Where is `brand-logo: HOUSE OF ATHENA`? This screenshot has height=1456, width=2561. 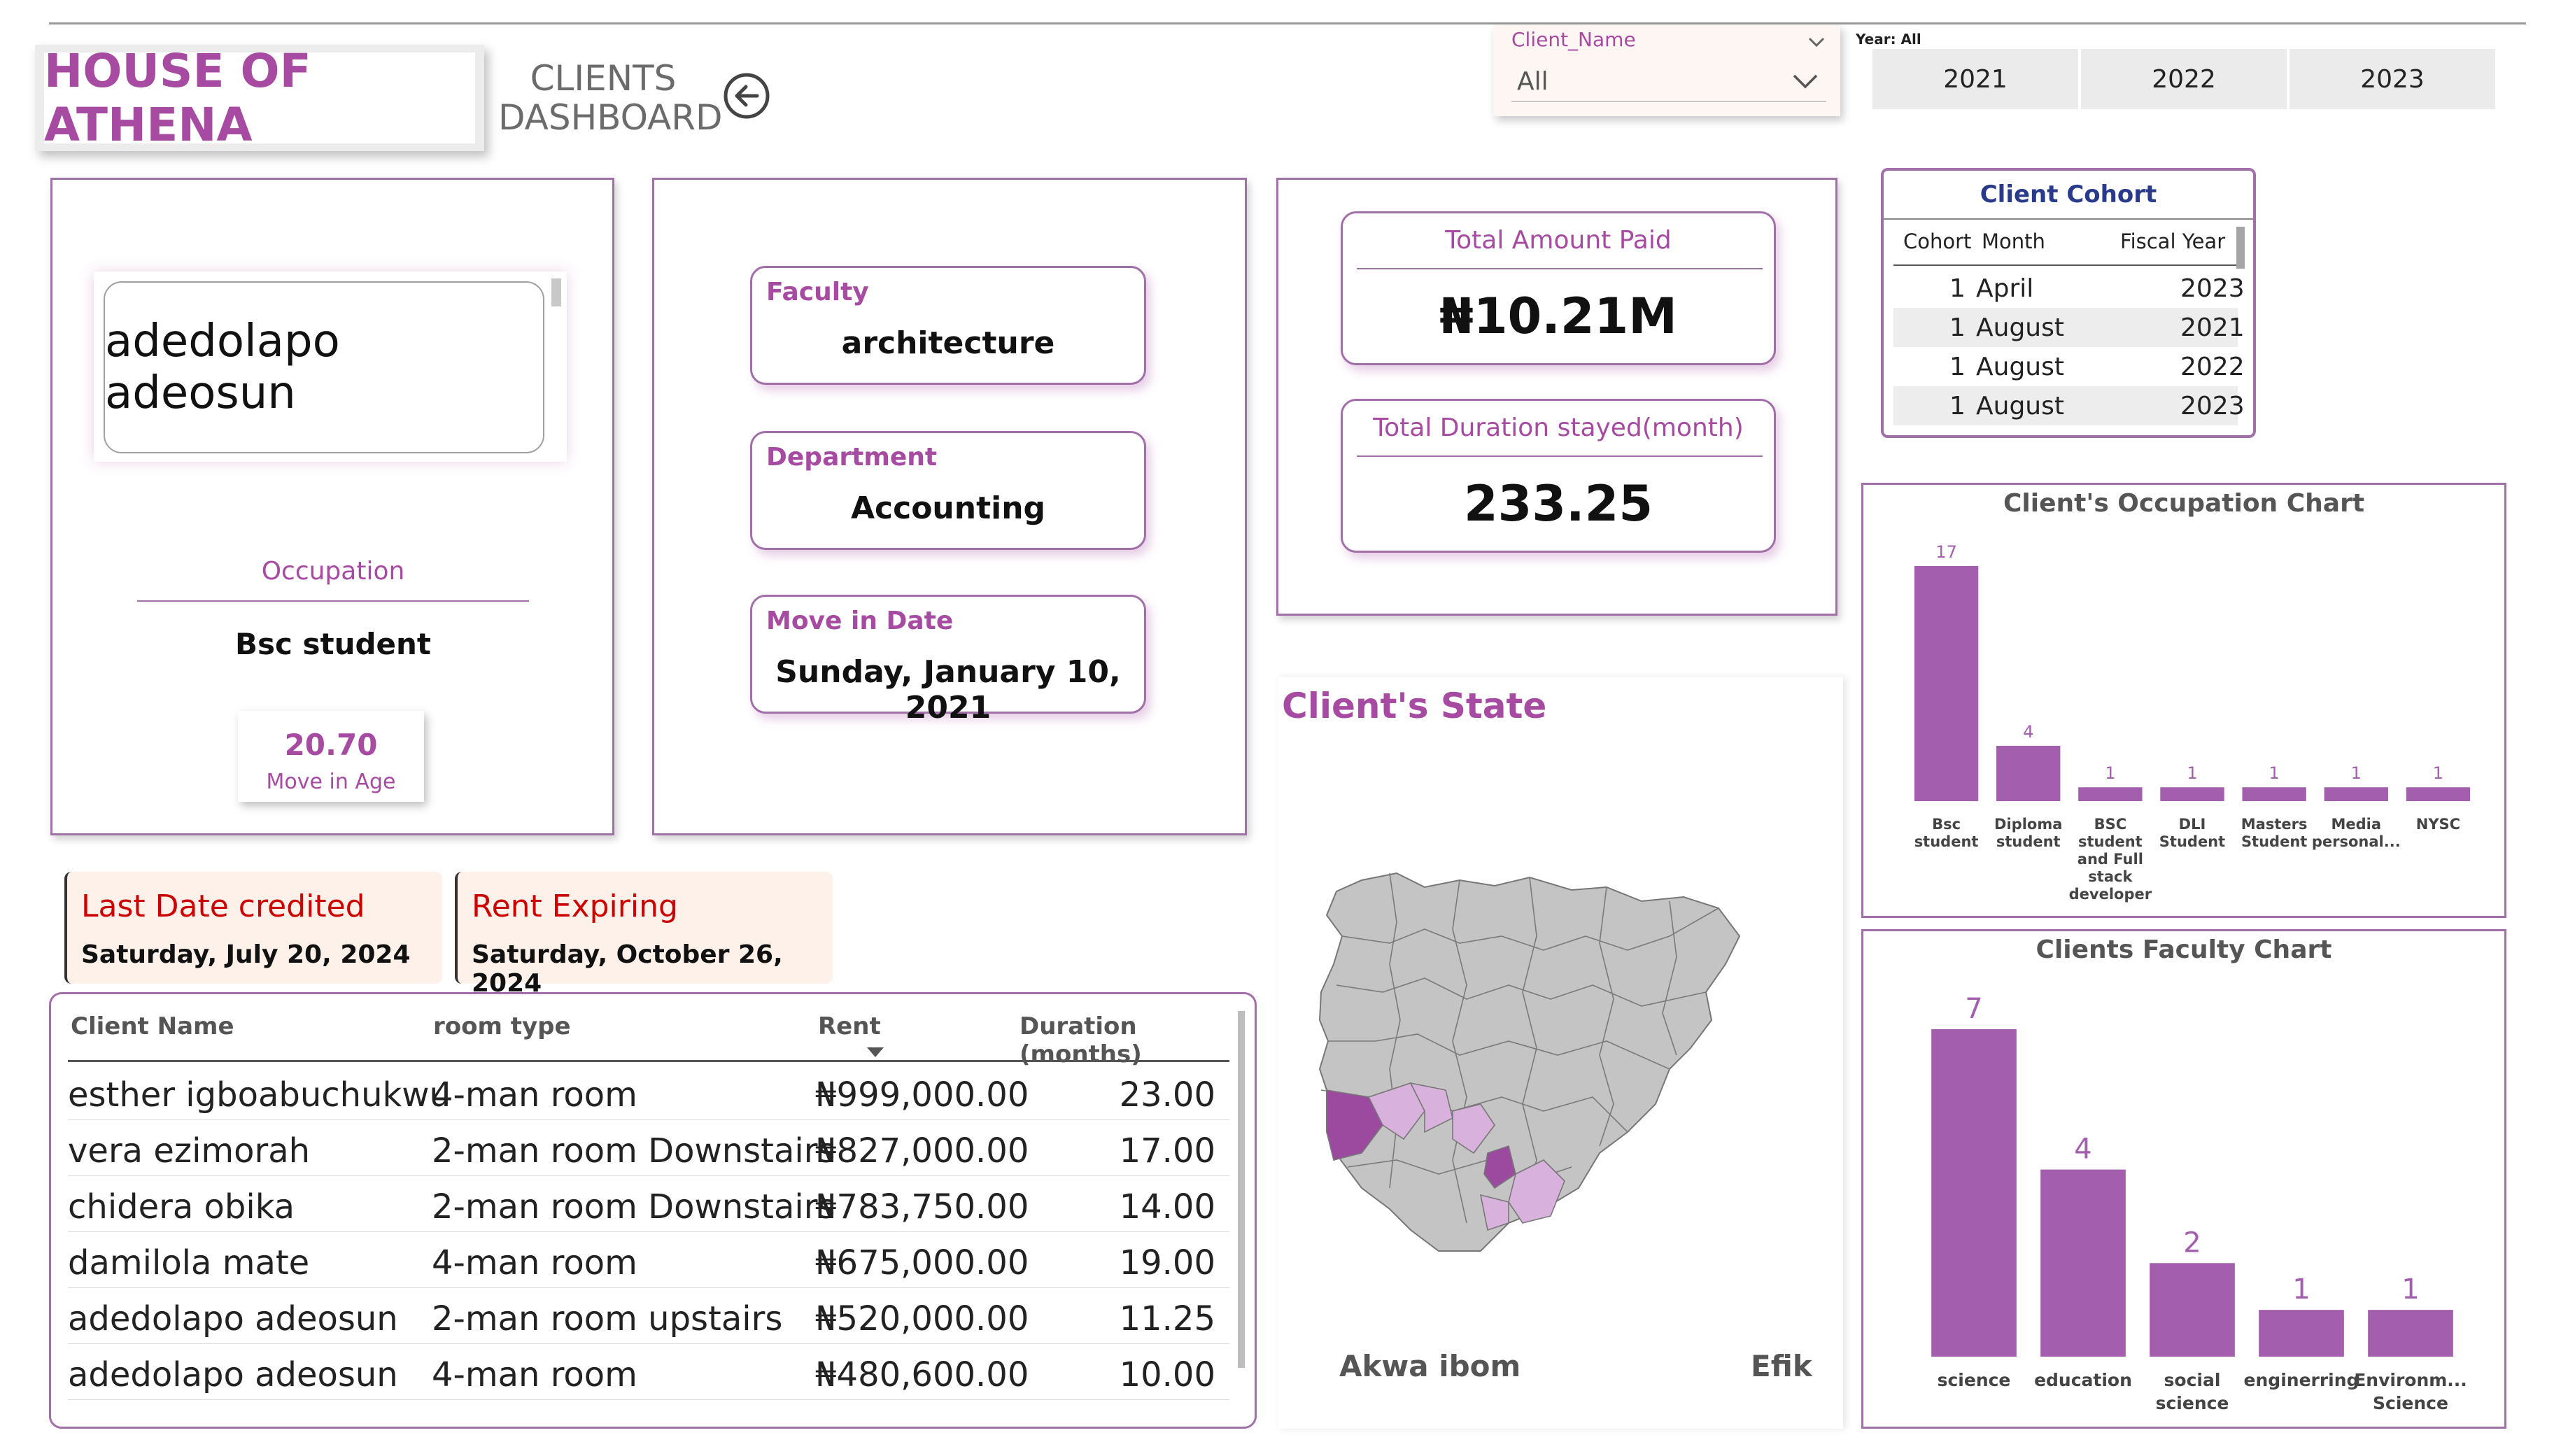
brand-logo: HOUSE OF ATHENA is located at coordinates (259, 98).